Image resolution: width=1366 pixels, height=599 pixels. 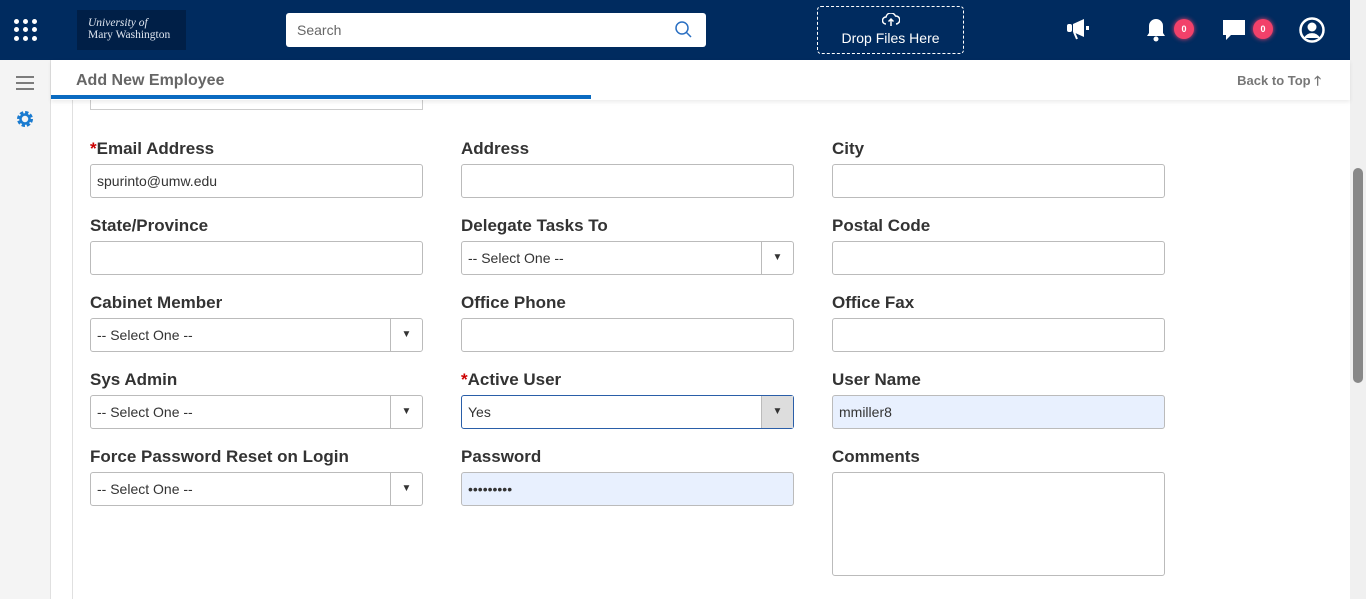 What do you see at coordinates (26, 30) in the screenshot?
I see `apps-grid-icon` at bounding box center [26, 30].